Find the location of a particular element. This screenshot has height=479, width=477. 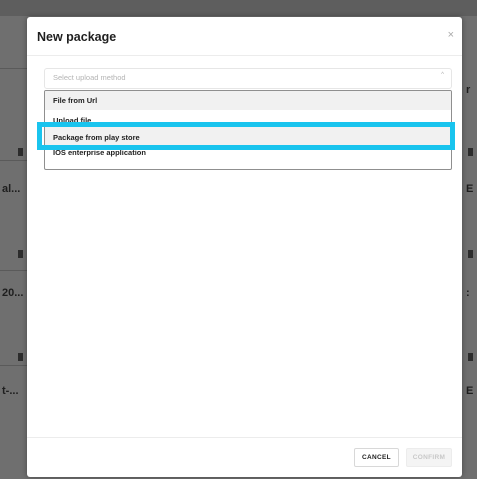

background-right-text: r is located at coordinates (468, 90).